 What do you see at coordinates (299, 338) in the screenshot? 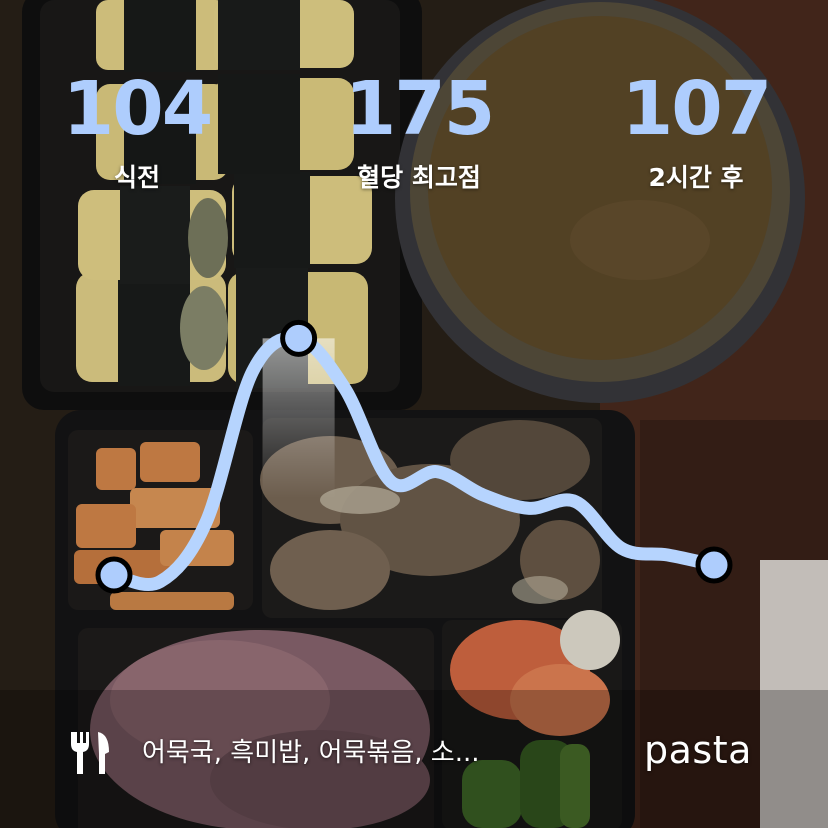
I see `peak-marker` at bounding box center [299, 338].